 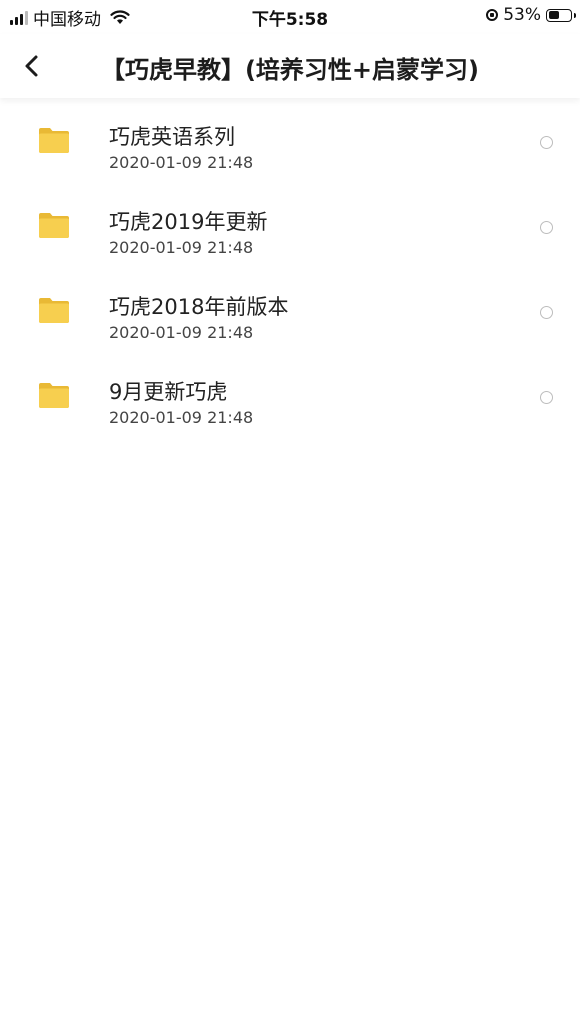 What do you see at coordinates (168, 392) in the screenshot?
I see `file-name: 9月更新巧虎` at bounding box center [168, 392].